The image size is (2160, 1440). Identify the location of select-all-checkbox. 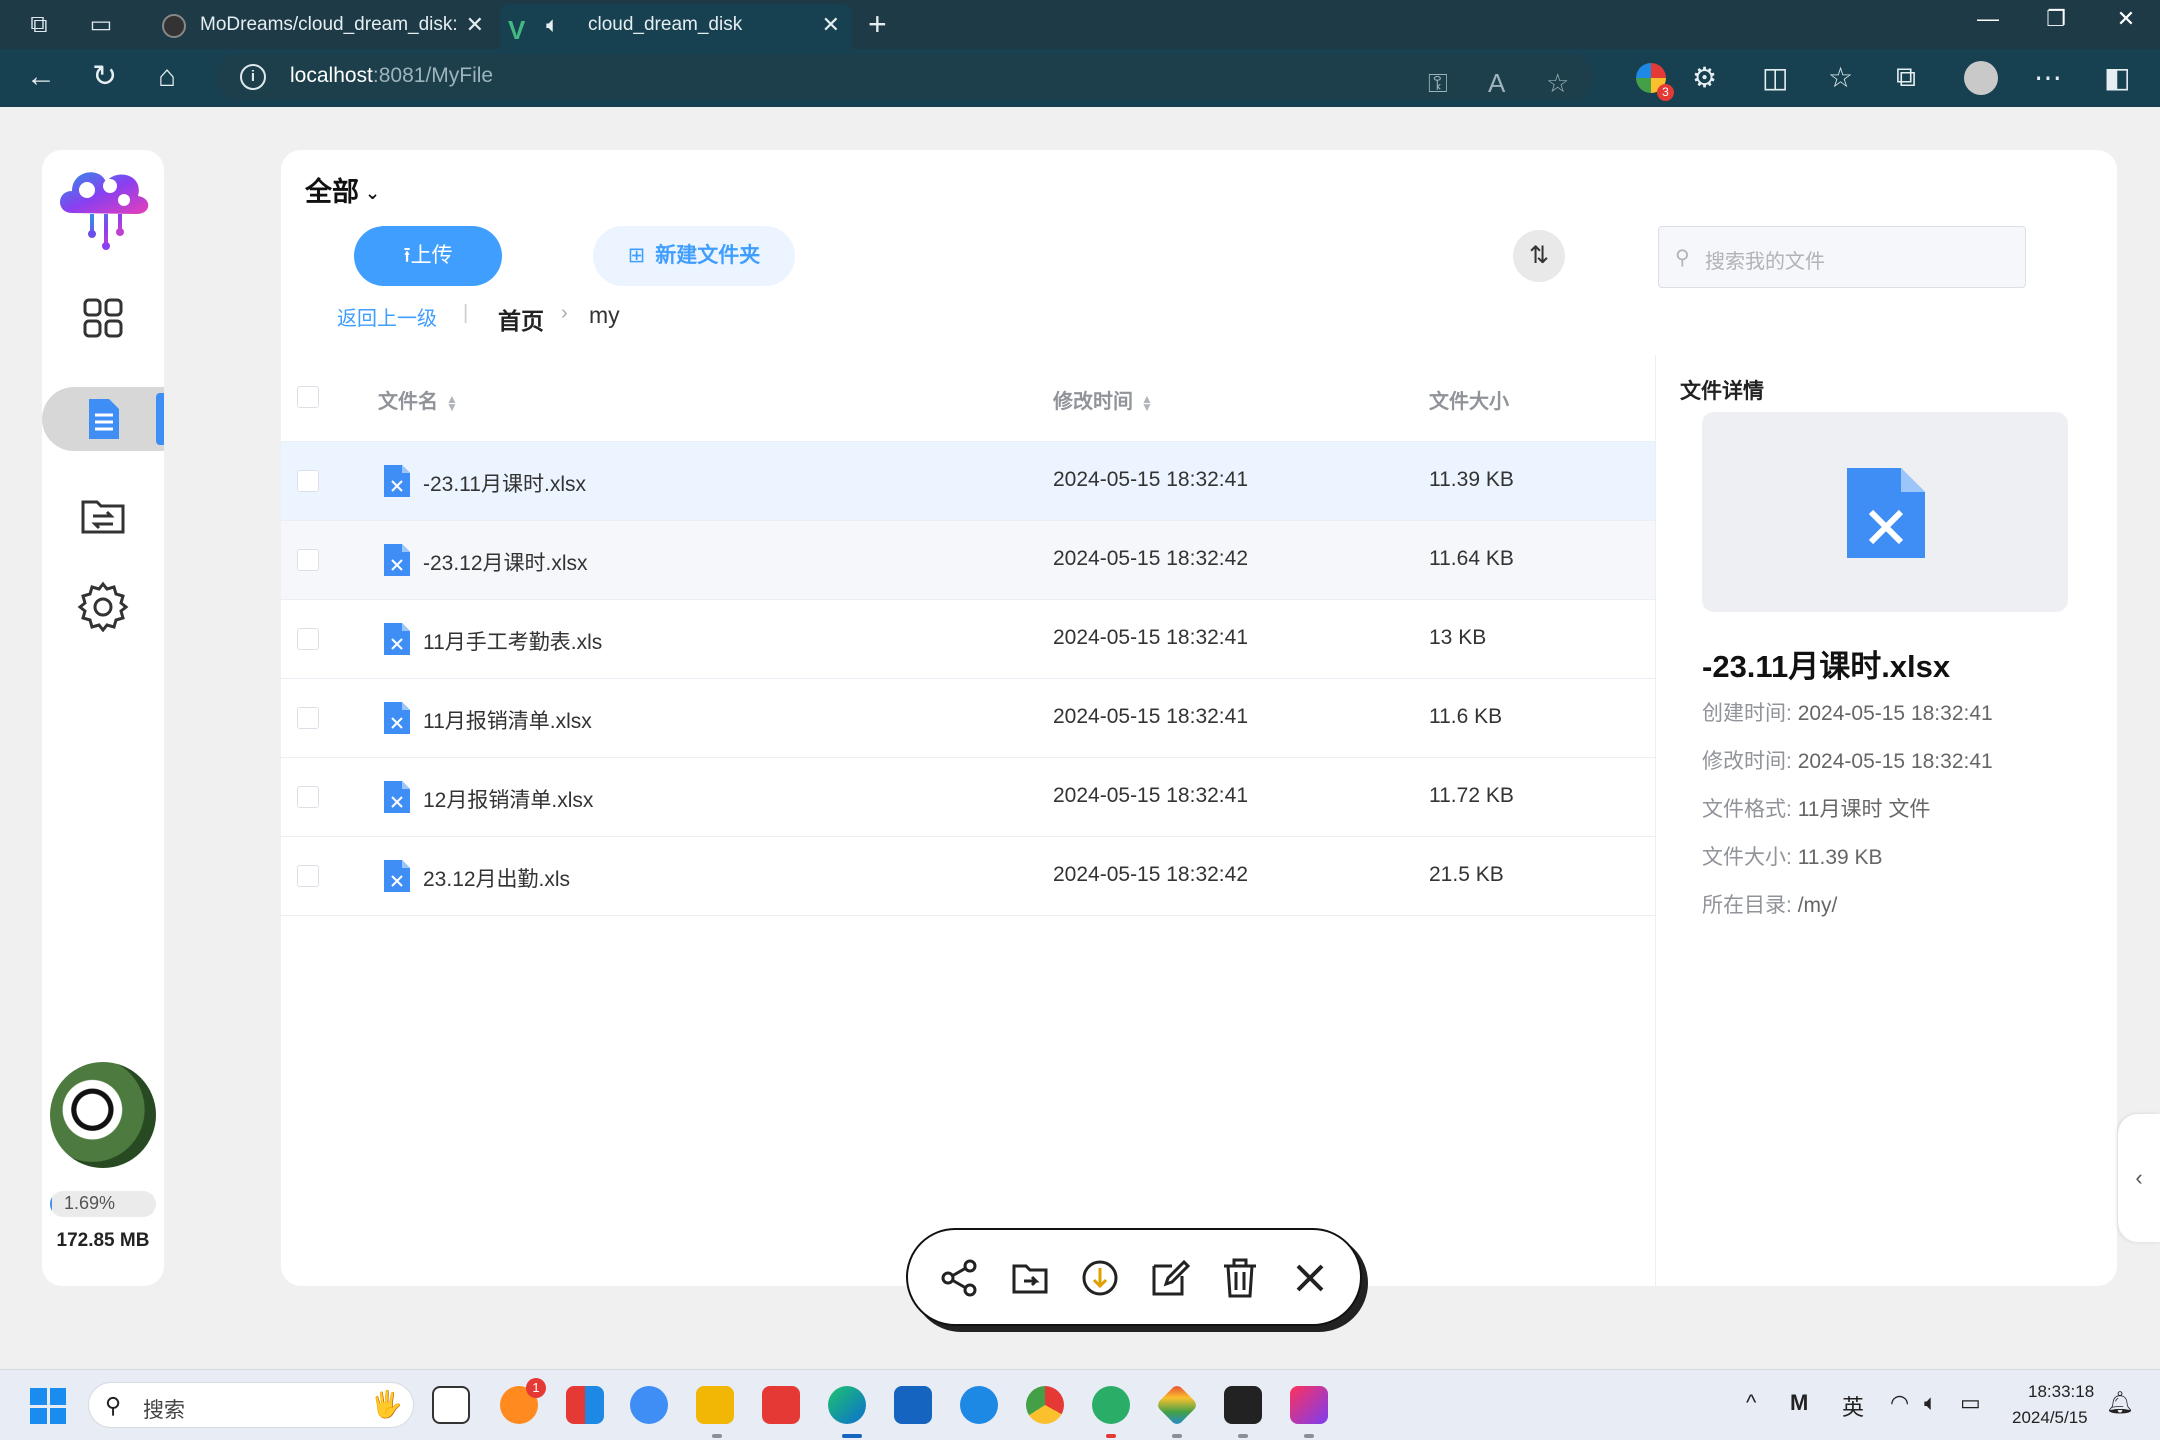
(308, 397).